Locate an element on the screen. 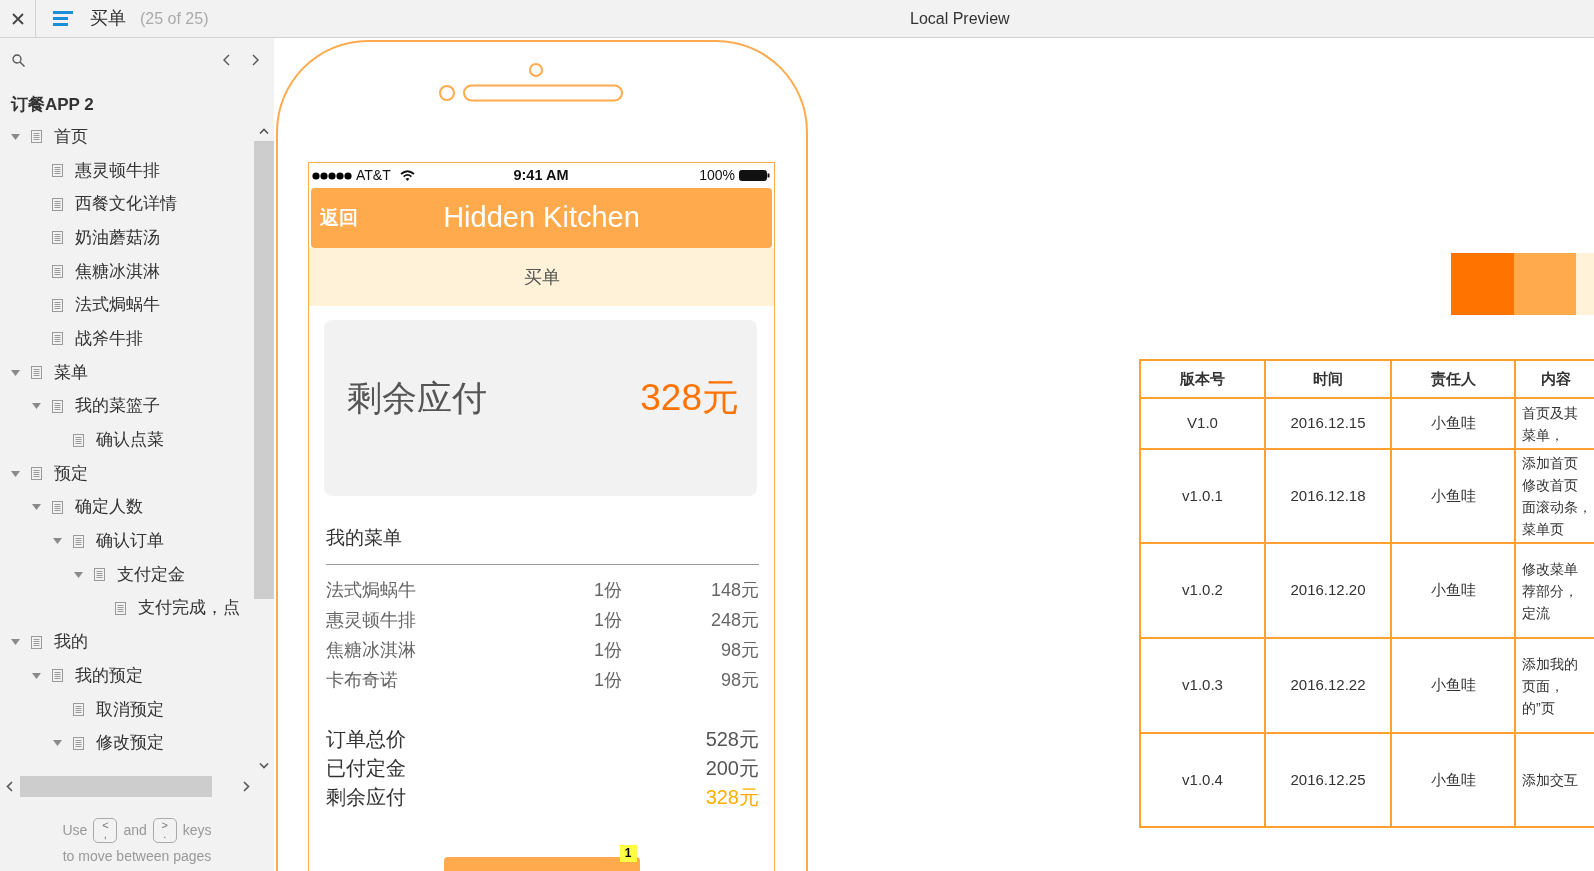 This screenshot has height=871, width=1594. dish-name: 法式焗蜗牛 is located at coordinates (371, 590).